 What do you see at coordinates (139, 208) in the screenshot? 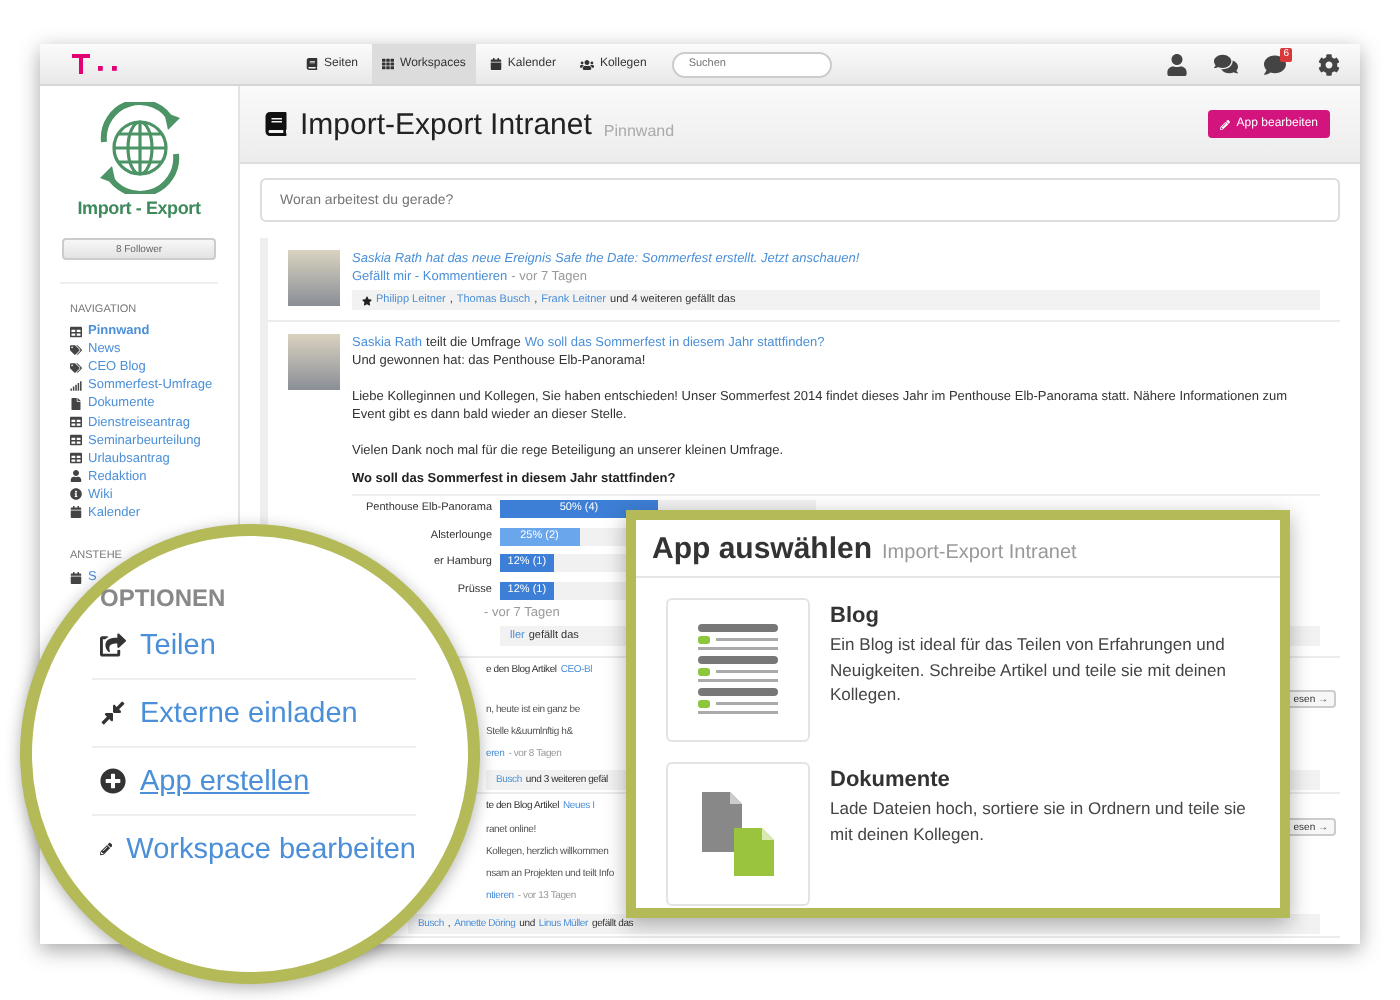
I see `logo-text: Import - Export` at bounding box center [139, 208].